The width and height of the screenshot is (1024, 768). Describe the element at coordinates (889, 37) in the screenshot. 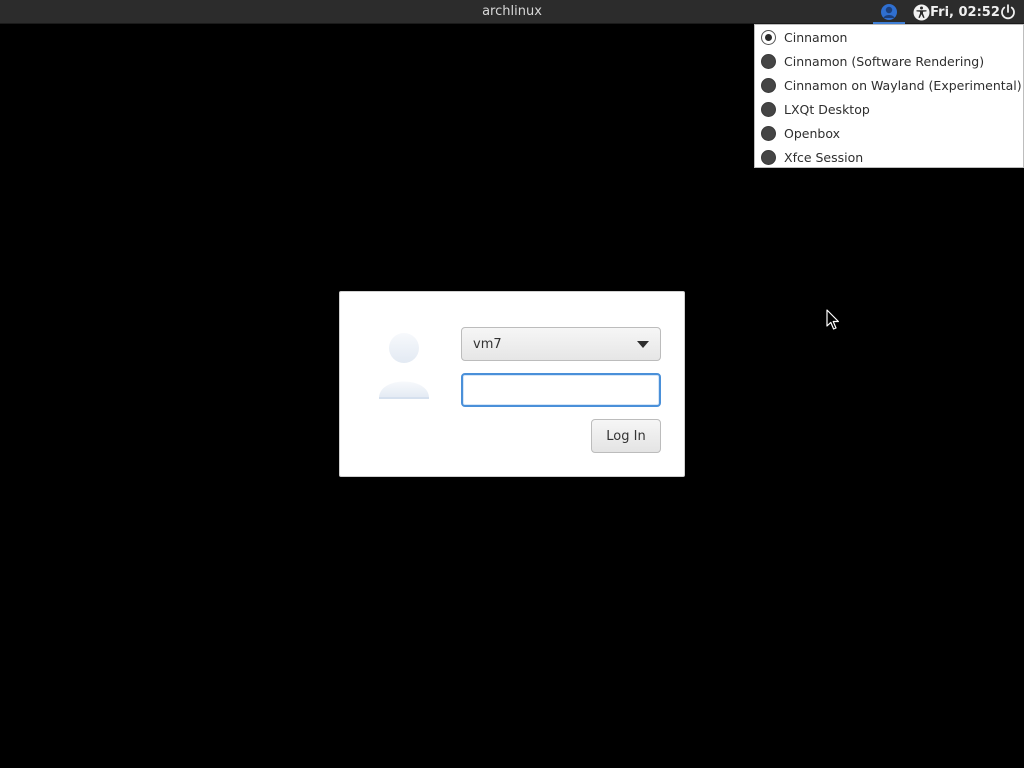

I see `session-item-cinnamon: Cinnamon` at that location.